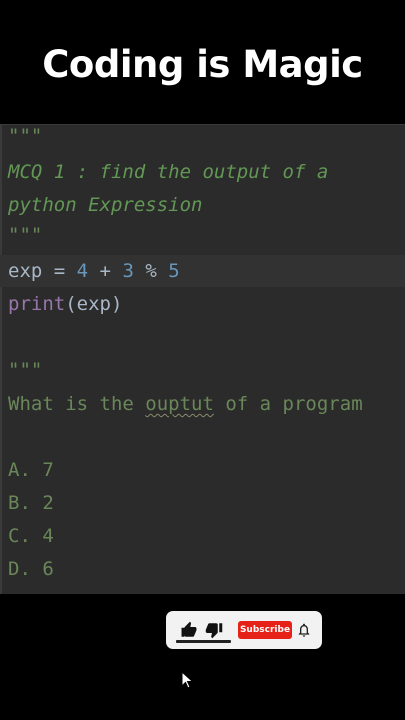 The width and height of the screenshot is (405, 720). What do you see at coordinates (304, 630) in the screenshot?
I see `bell-icon` at bounding box center [304, 630].